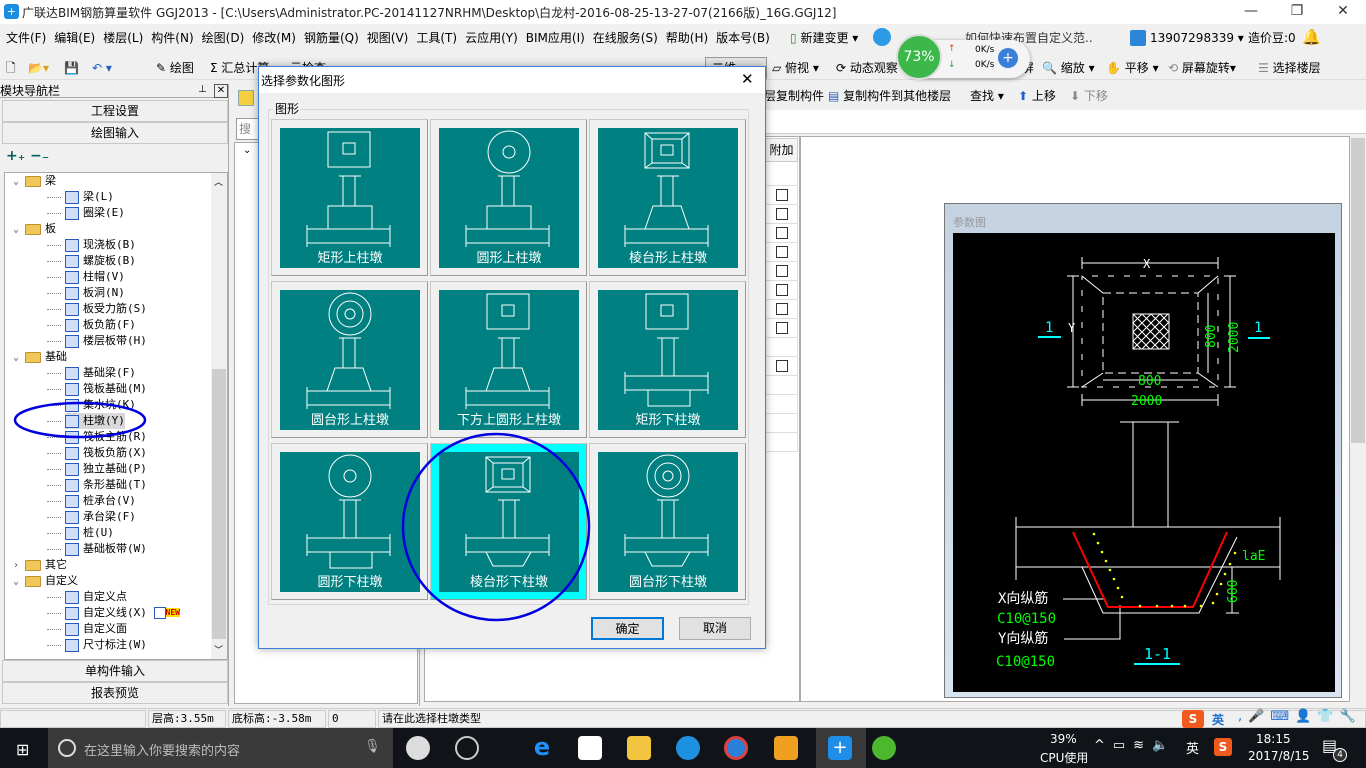 This screenshot has height=768, width=1366. I want to click on tree-item: 条形基础(T), so click(106, 485).